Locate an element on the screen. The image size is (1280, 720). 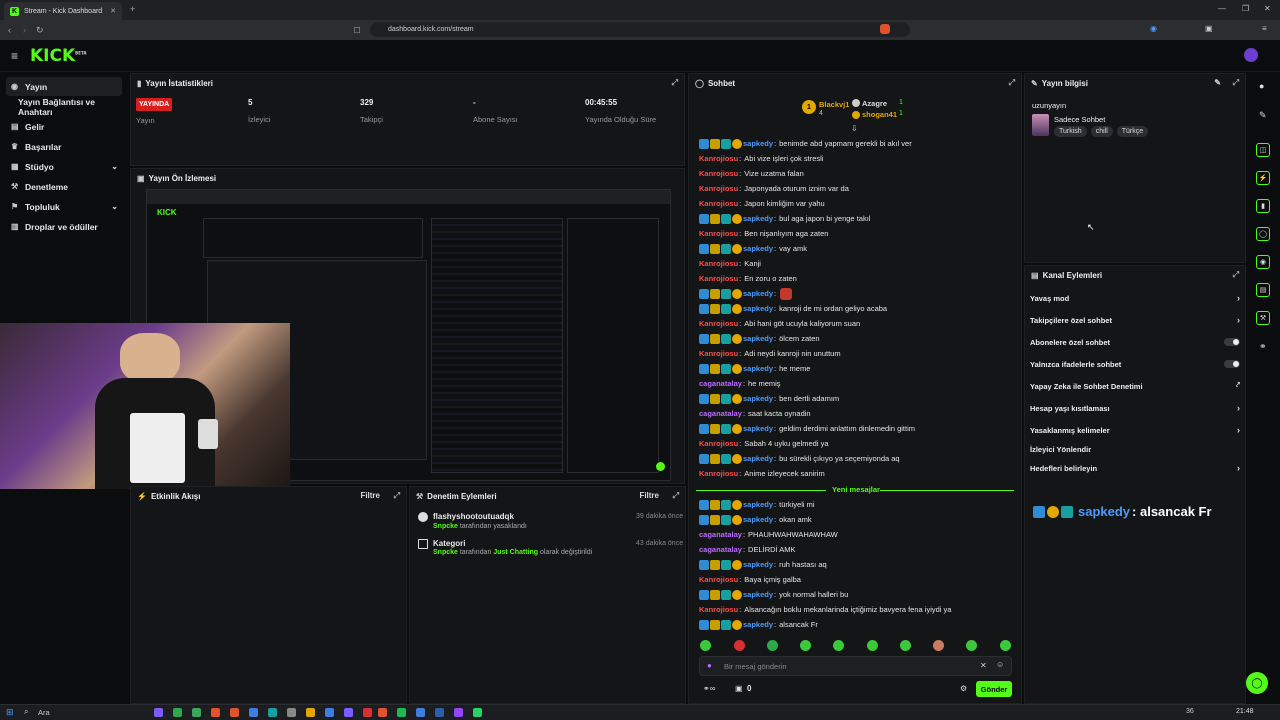
hamburger-menu-icon: ≡ is located at coordinates (14, 56).